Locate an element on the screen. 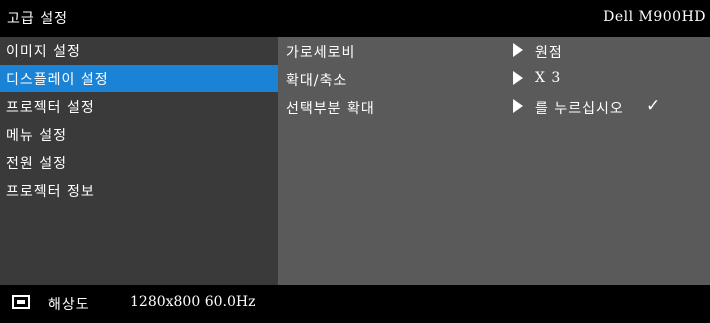 This screenshot has width=710, height=323. menu-title: 고급 설정 is located at coordinates (37, 19).